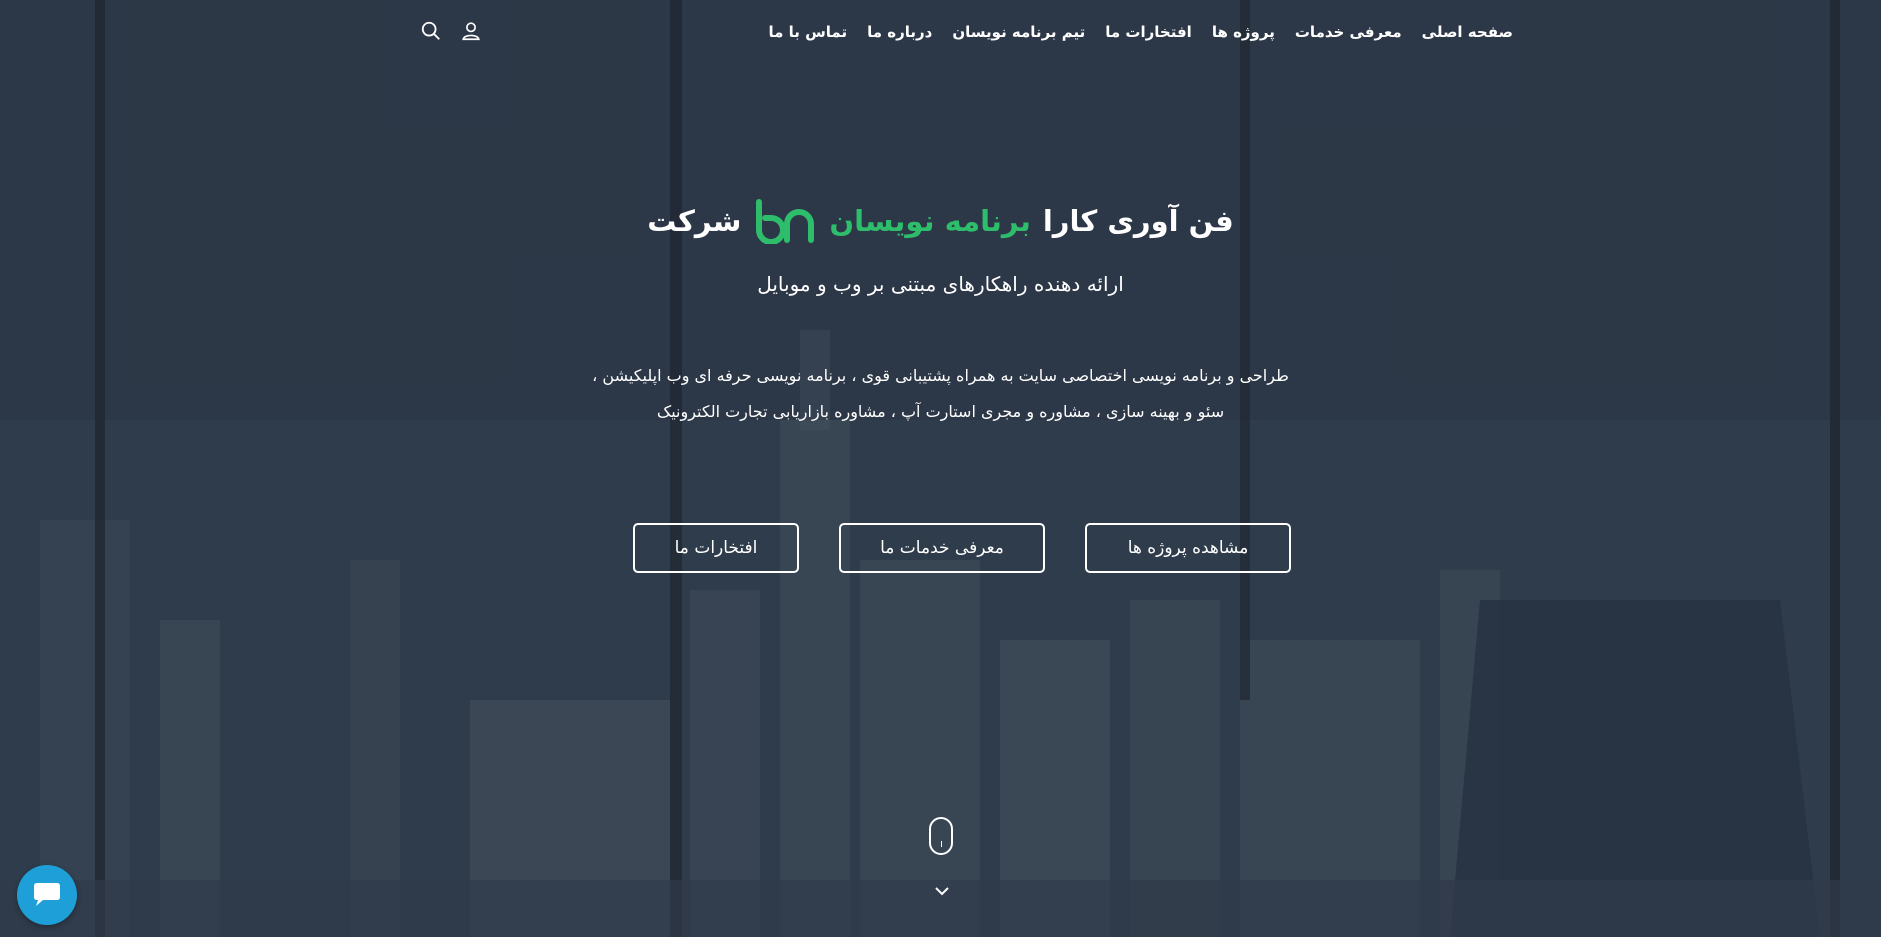  I want to click on nav-item-honors: افتخارات ما, so click(1148, 32).